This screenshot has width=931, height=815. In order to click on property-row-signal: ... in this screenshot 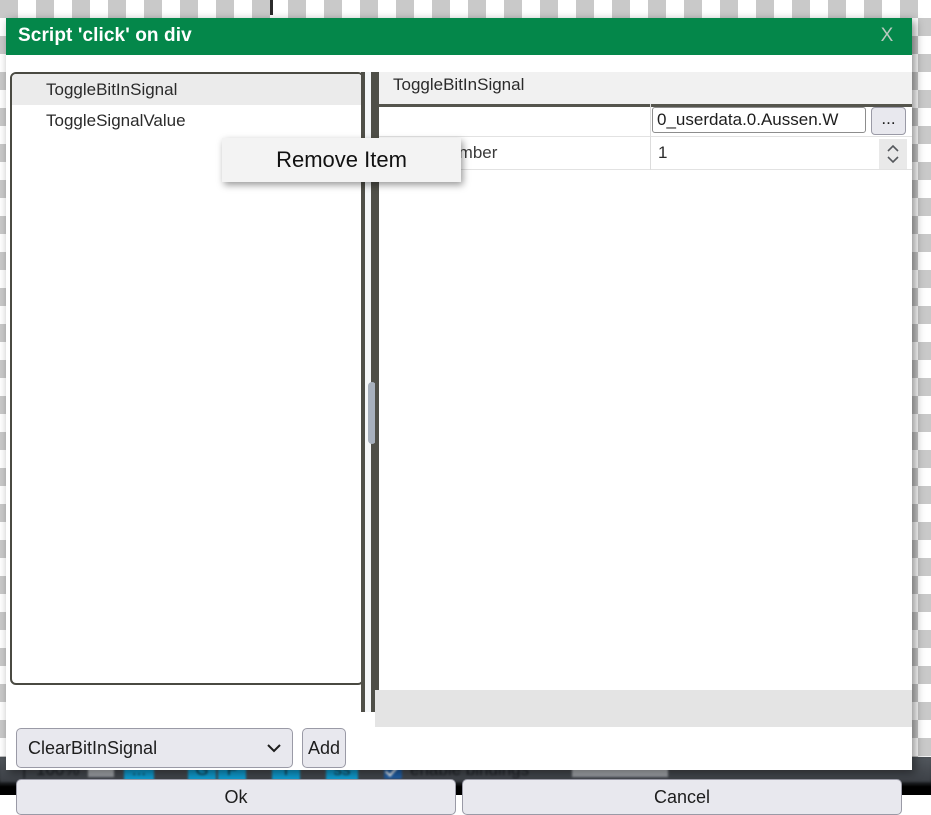, I will do `click(645, 120)`.